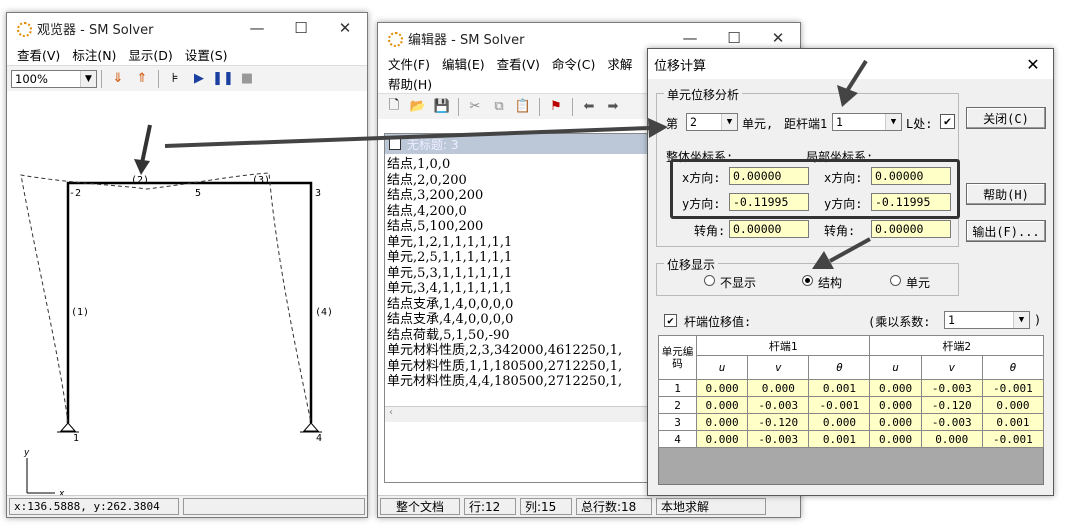  What do you see at coordinates (475, 107) in the screenshot?
I see `cut-icon: ✂` at bounding box center [475, 107].